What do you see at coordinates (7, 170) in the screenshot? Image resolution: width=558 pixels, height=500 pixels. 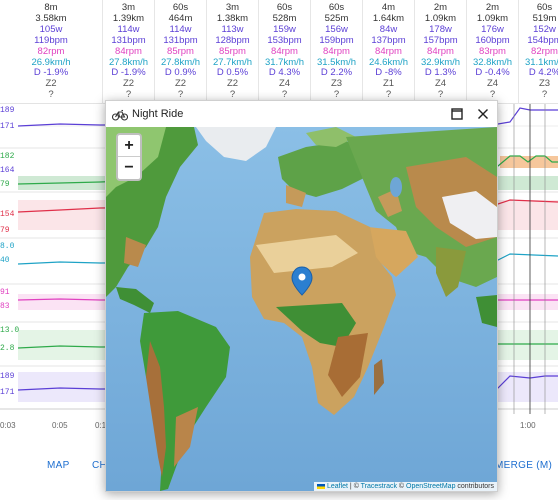 I see `hr-axis-mid: 164` at bounding box center [7, 170].